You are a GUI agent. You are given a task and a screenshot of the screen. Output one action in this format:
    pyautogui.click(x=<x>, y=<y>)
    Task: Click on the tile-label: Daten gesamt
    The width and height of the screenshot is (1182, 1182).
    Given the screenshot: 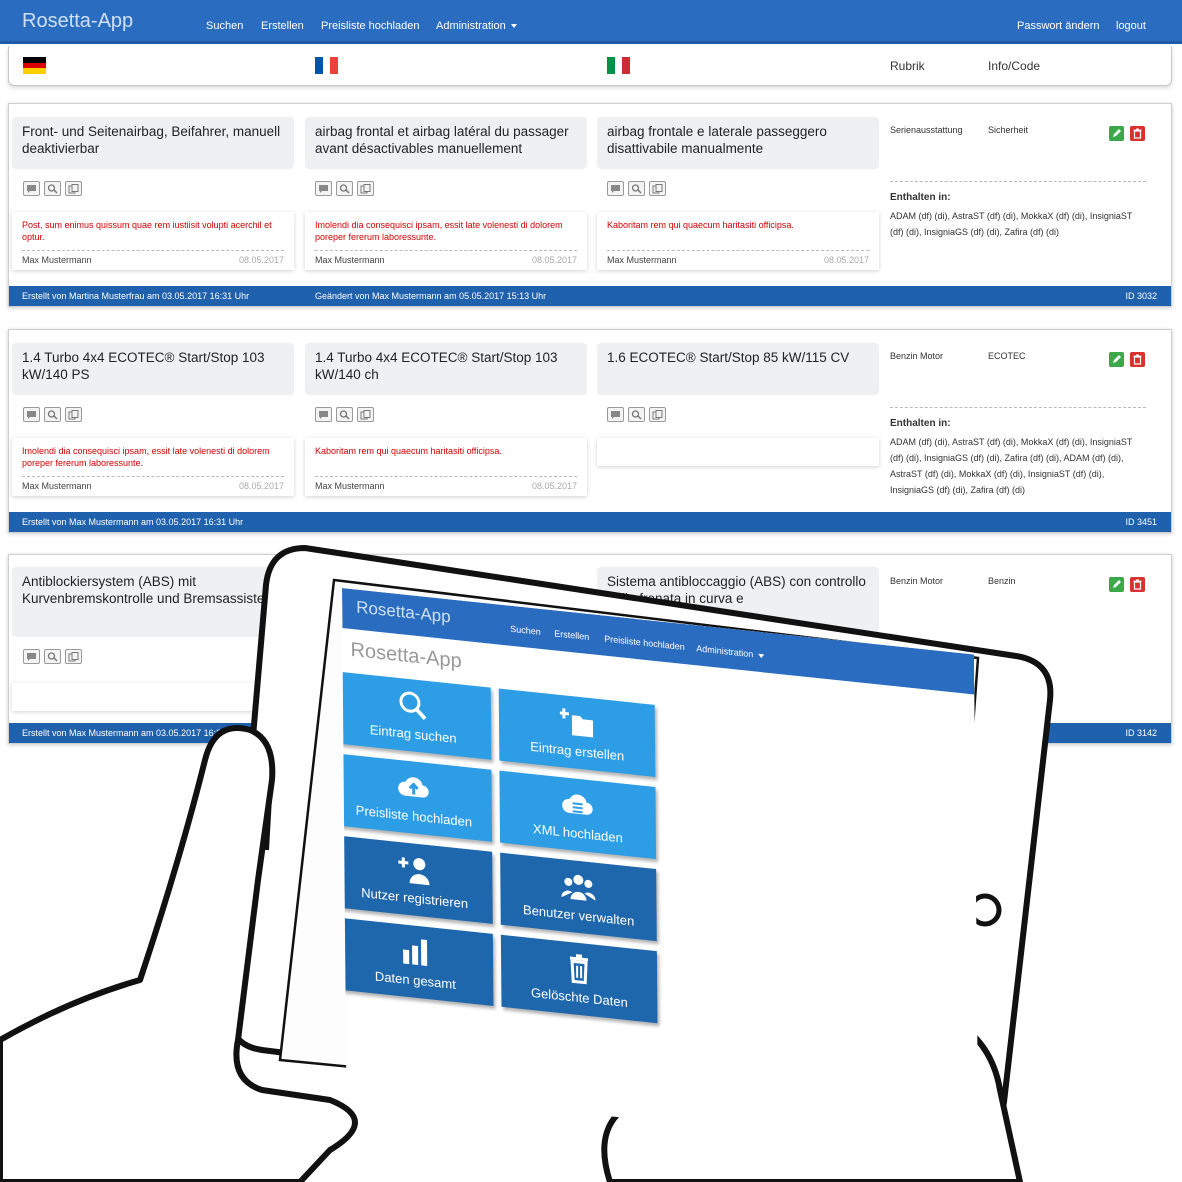 What is the action you would take?
    pyautogui.click(x=415, y=979)
    